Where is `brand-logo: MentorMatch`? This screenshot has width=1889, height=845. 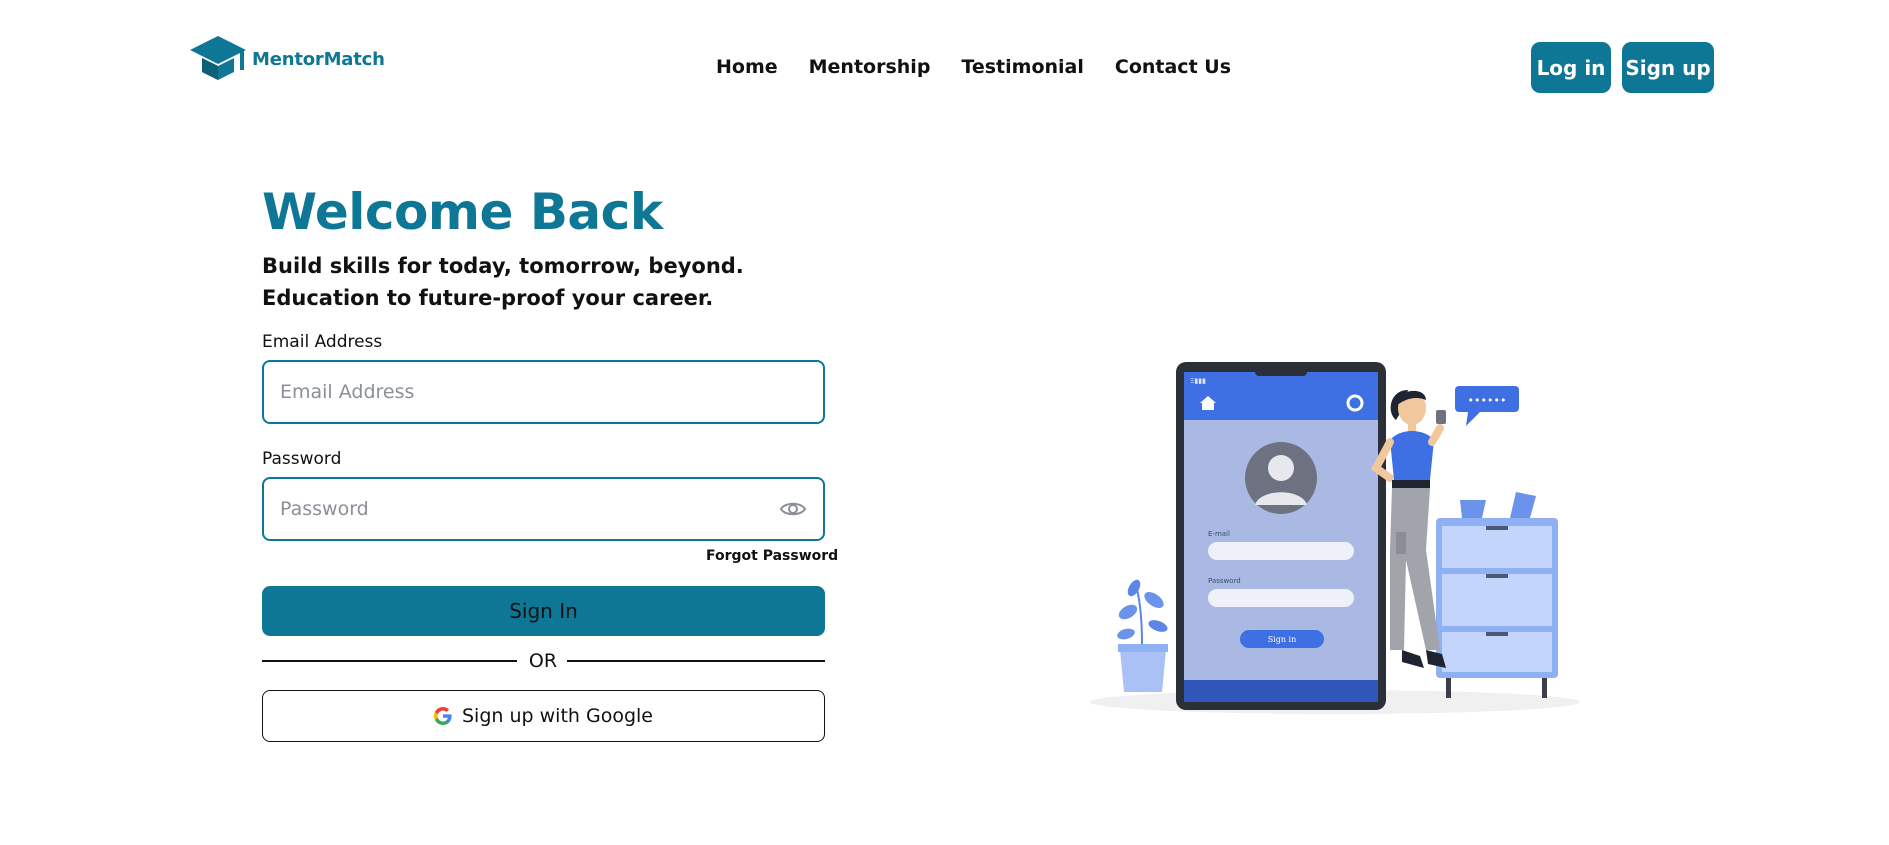 brand-logo: MentorMatch is located at coordinates (286, 59).